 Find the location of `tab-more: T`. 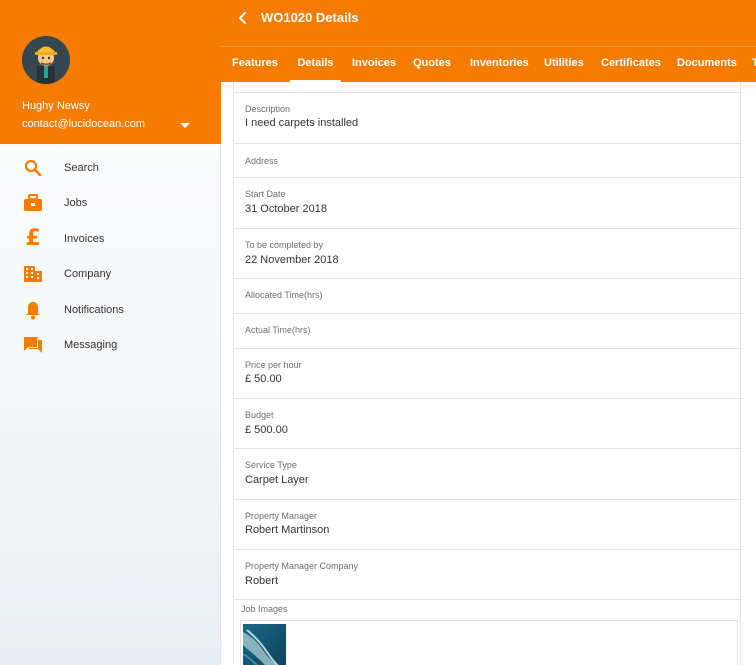

tab-more: T is located at coordinates (754, 64).